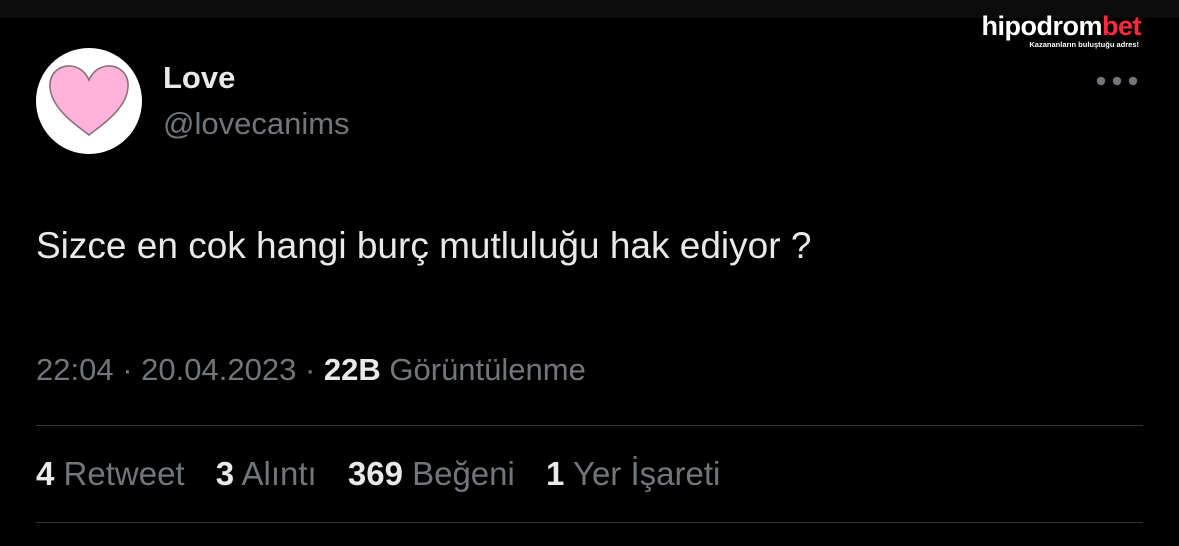  Describe the element at coordinates (375, 473) in the screenshot. I see `stat-count: 369` at that location.